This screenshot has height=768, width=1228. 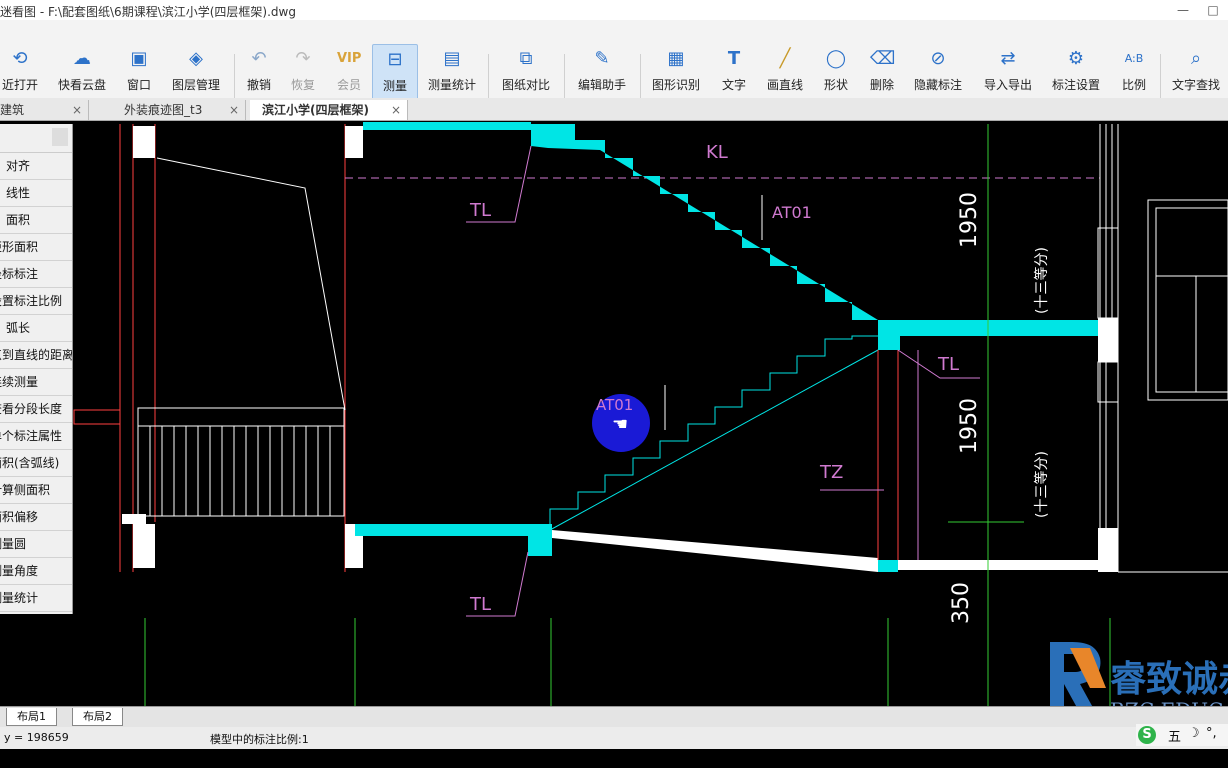 What do you see at coordinates (36, 544) in the screenshot?
I see `menu-measure-circle: 测量圆` at bounding box center [36, 544].